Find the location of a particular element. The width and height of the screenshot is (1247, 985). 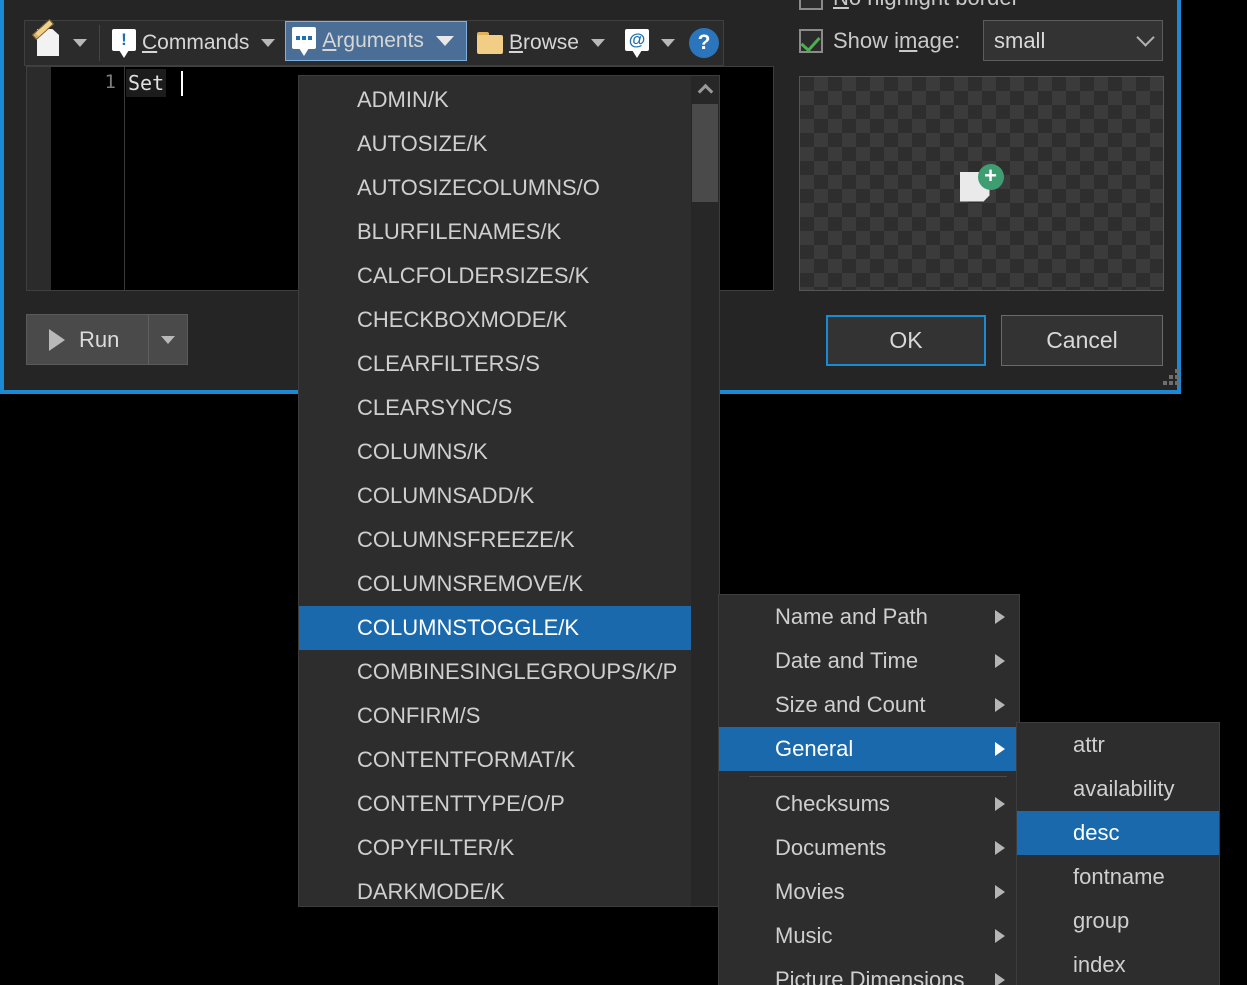

no-highlight-border-label: No highlight border is located at coordinates (926, 5).